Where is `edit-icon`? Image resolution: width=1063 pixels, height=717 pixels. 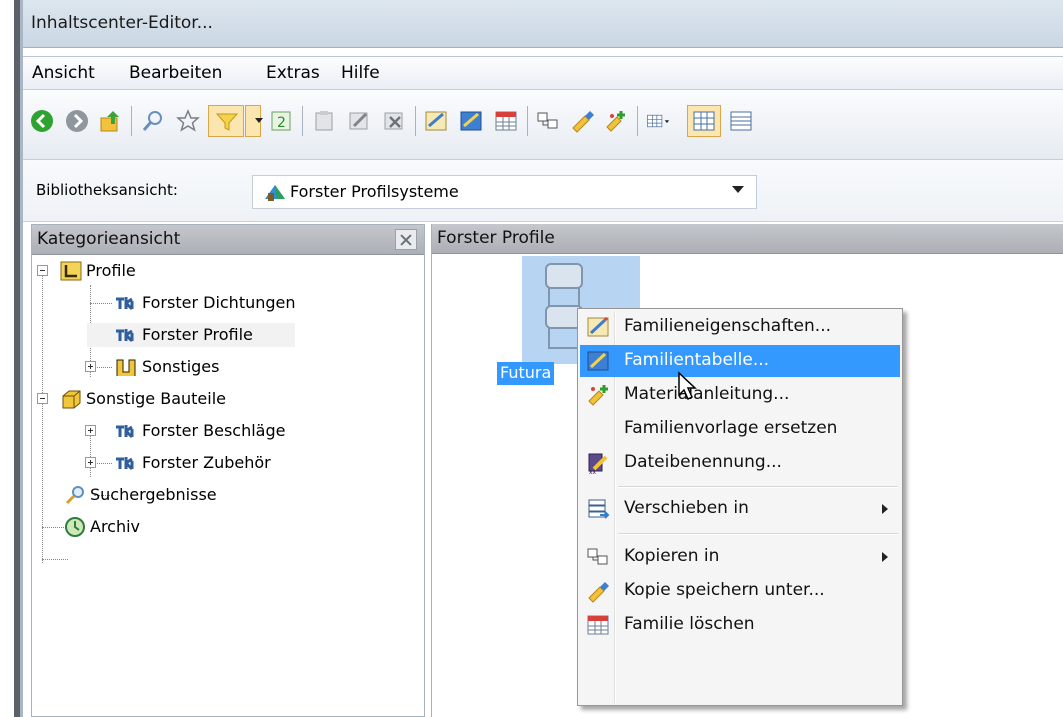
edit-icon is located at coordinates (359, 121).